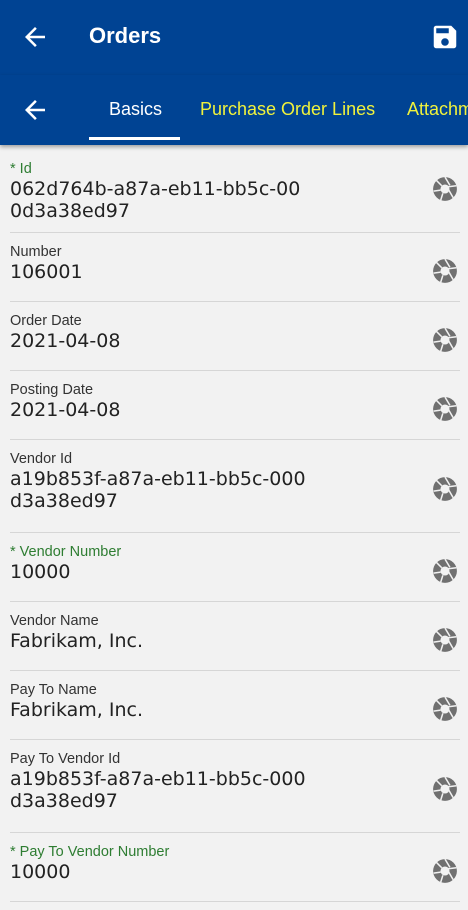 The width and height of the screenshot is (468, 910). I want to click on field-value: 106001, so click(46, 272).